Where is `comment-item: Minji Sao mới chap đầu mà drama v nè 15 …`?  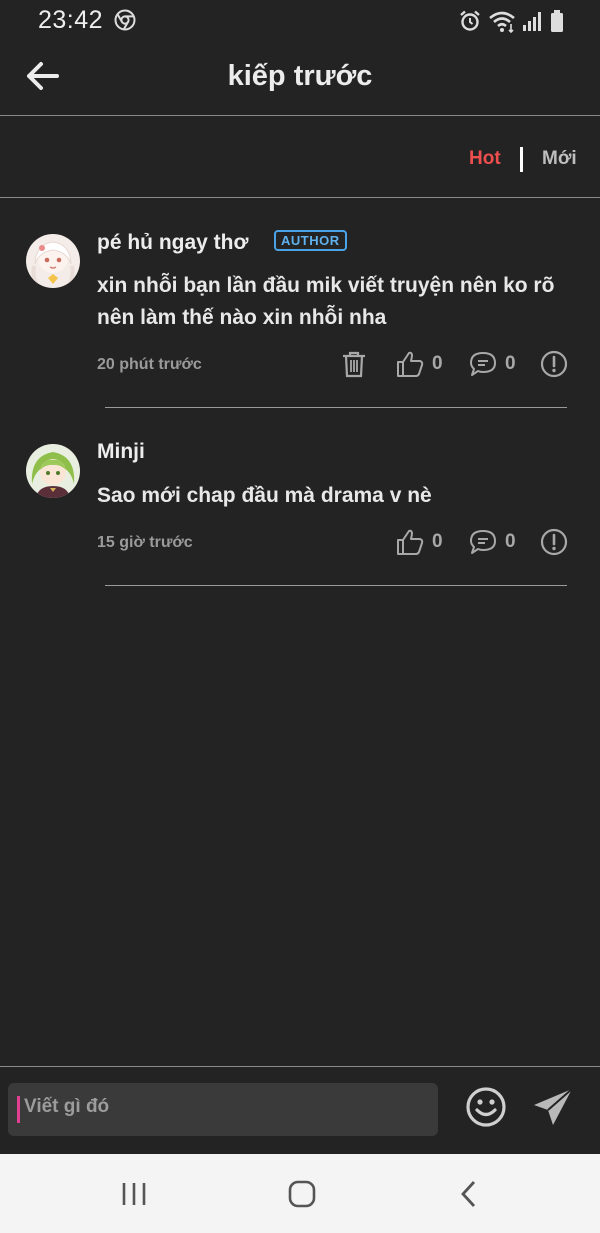
comment-item: Minji Sao mới chap đầu mà drama v nè 15 … is located at coordinates (300, 499).